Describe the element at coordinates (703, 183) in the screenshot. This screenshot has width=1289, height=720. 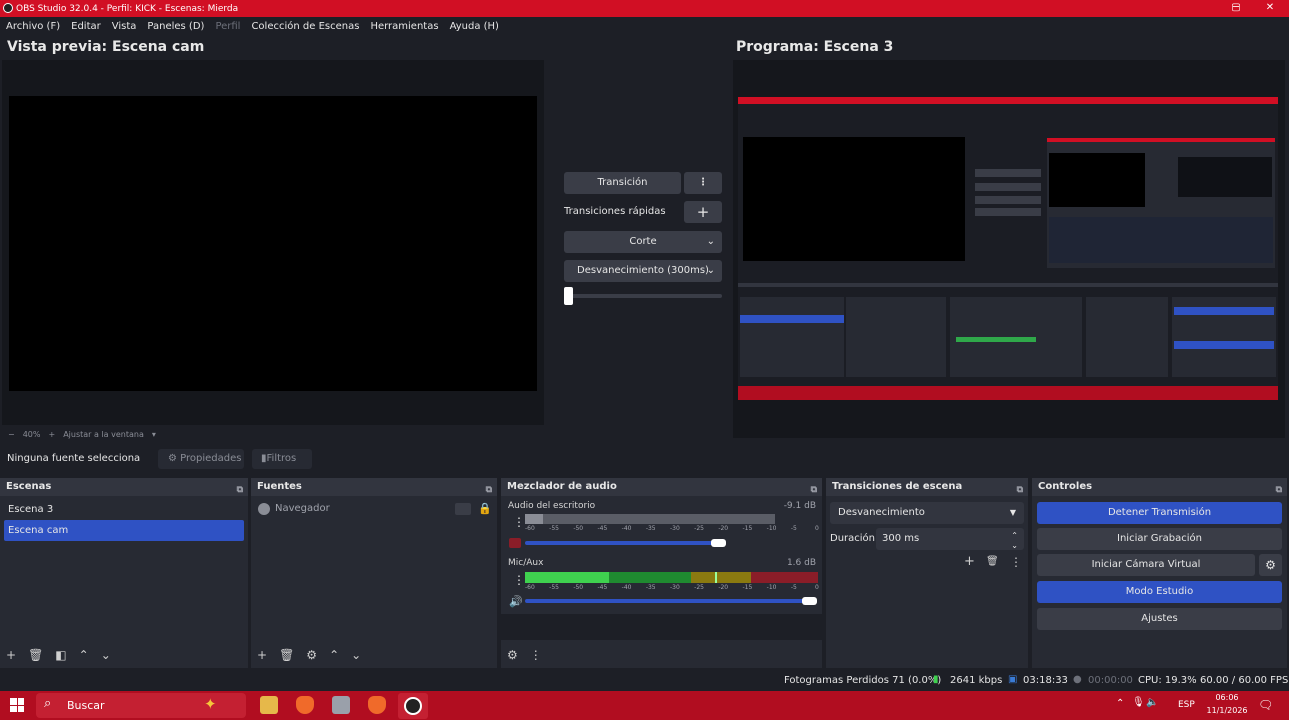
I see `transition-menu-button: ⋮` at that location.